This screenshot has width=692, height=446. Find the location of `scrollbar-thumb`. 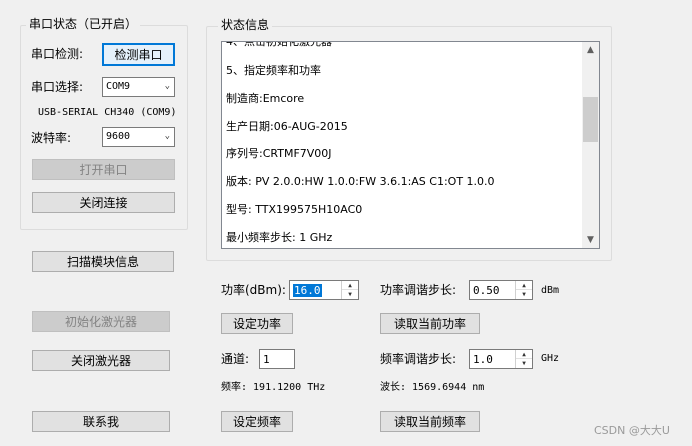

scrollbar-thumb is located at coordinates (590, 119).